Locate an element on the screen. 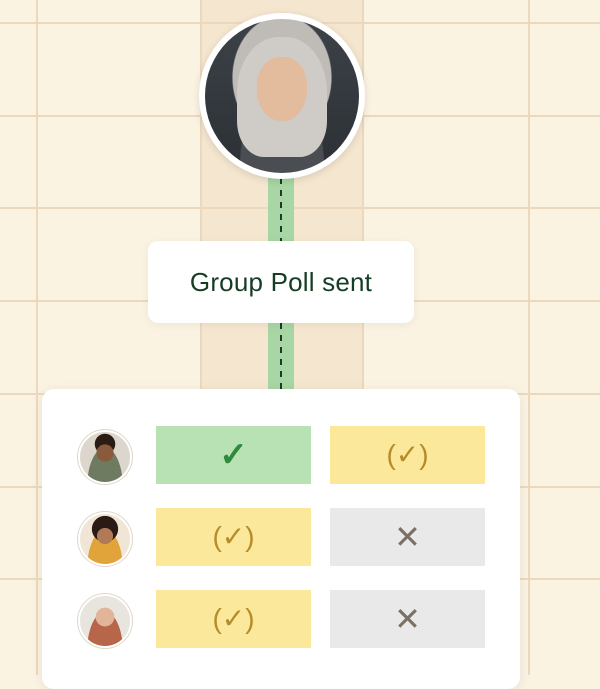 The height and width of the screenshot is (689, 600). participant-3-avatar is located at coordinates (105, 621).